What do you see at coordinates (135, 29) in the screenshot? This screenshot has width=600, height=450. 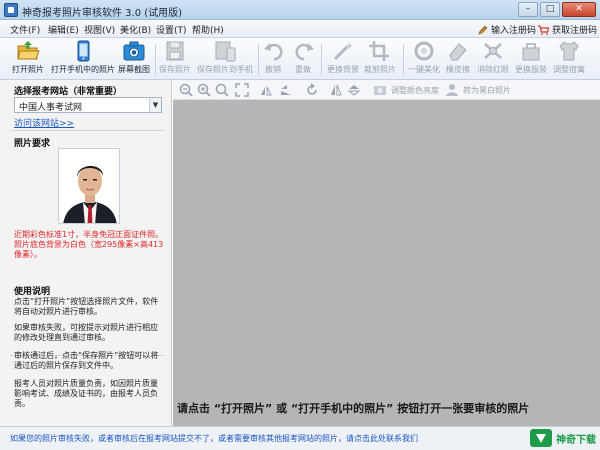 I see `menu-beautify: 美化(B)` at bounding box center [135, 29].